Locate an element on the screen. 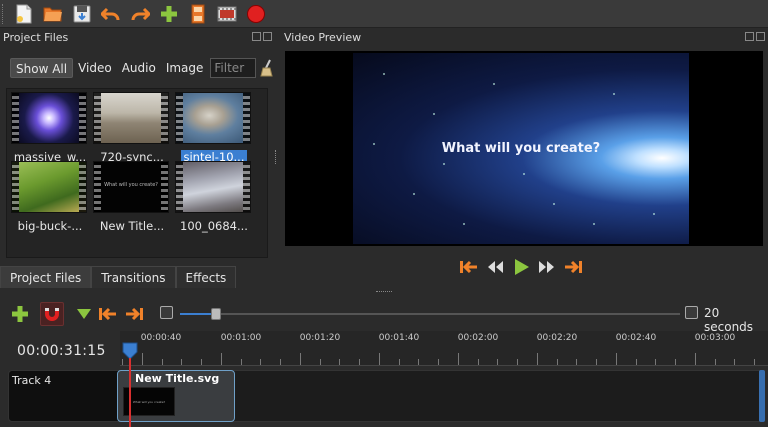  video-preview-panel-controls is located at coordinates (755, 36).